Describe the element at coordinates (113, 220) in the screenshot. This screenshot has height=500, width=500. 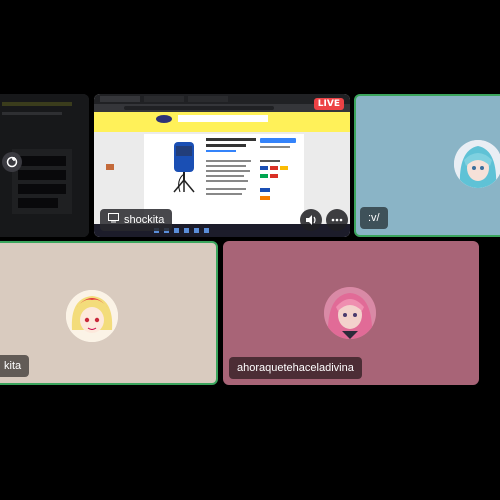
I see `monitor-icon` at that location.